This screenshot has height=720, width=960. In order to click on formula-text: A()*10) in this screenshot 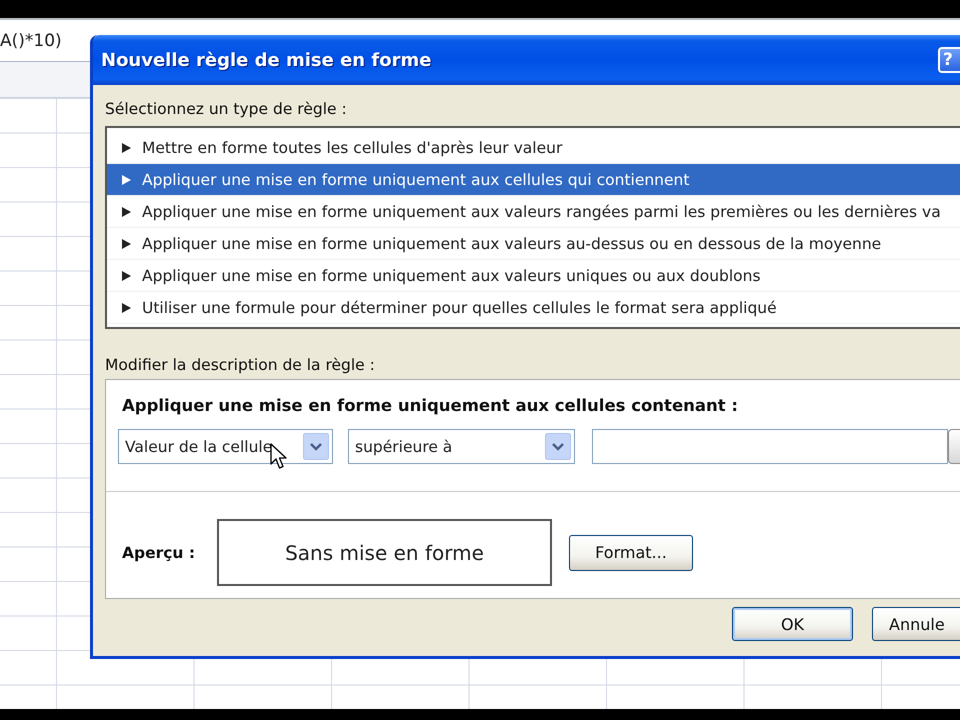, I will do `click(31, 40)`.